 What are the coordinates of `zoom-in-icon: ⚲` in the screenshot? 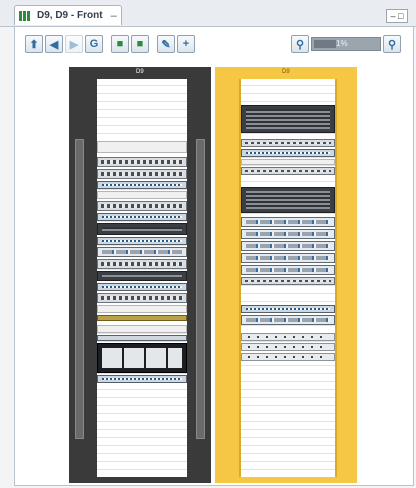 It's located at (392, 44).